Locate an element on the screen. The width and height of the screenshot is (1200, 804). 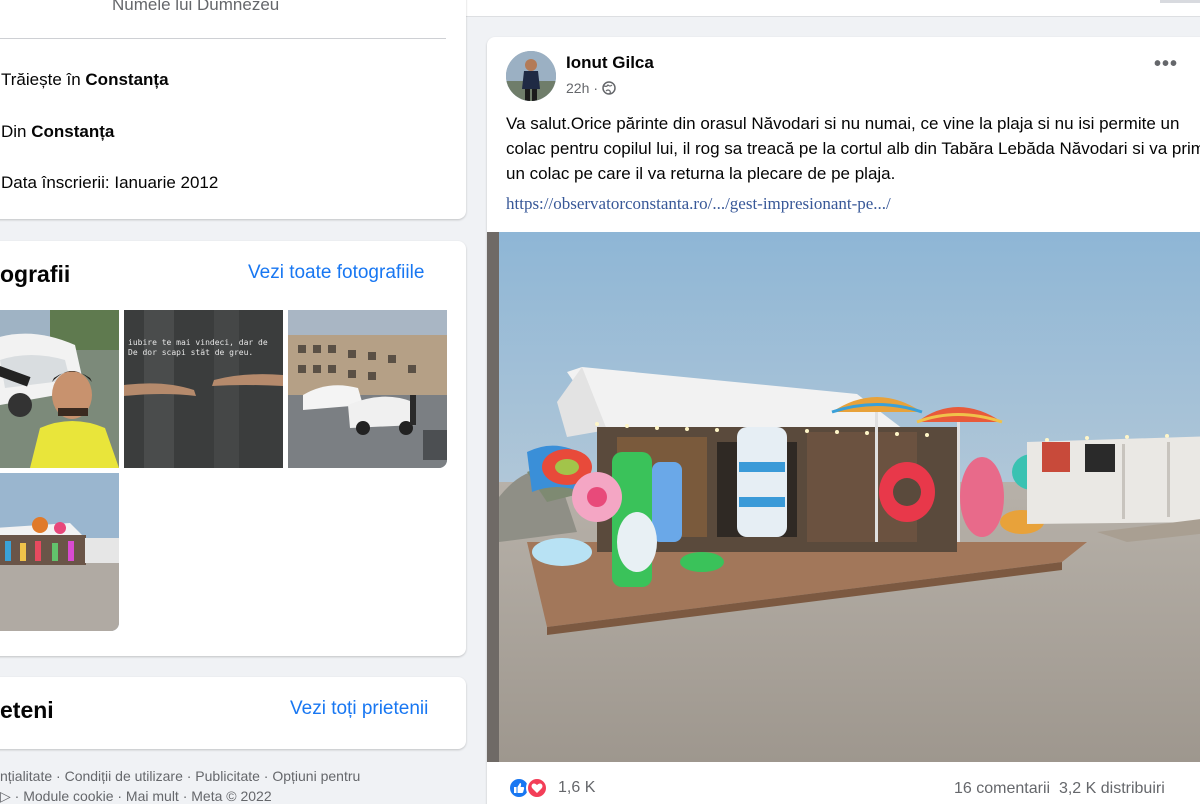
post-stats: 16 comentarii 3,2 K distribuiri is located at coordinates (1059, 789).